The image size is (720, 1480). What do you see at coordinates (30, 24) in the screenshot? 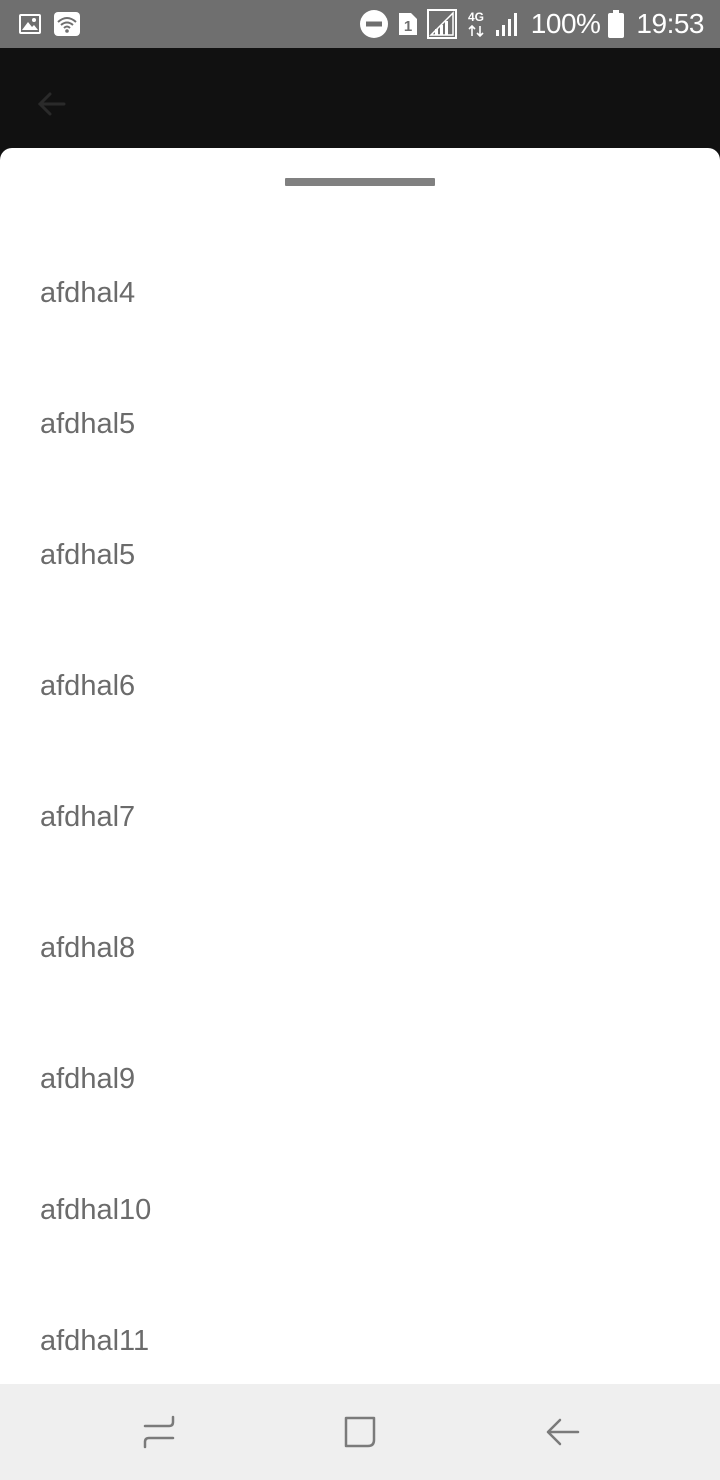
I see `gallery-icon` at bounding box center [30, 24].